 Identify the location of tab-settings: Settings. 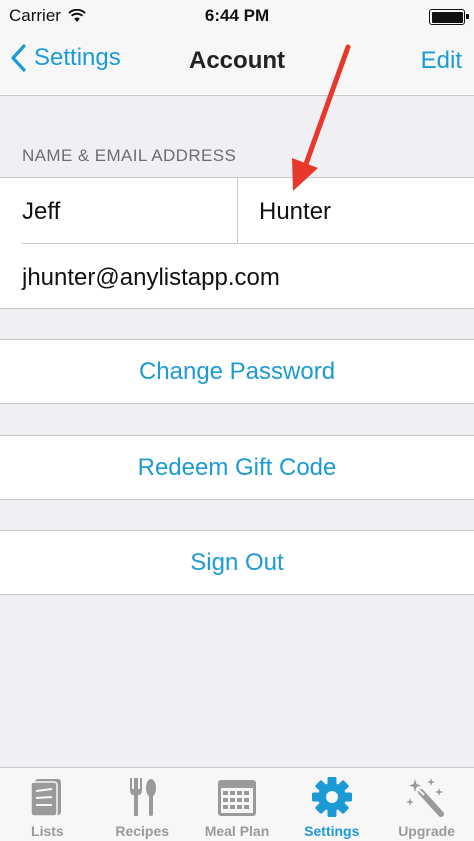
(331, 804).